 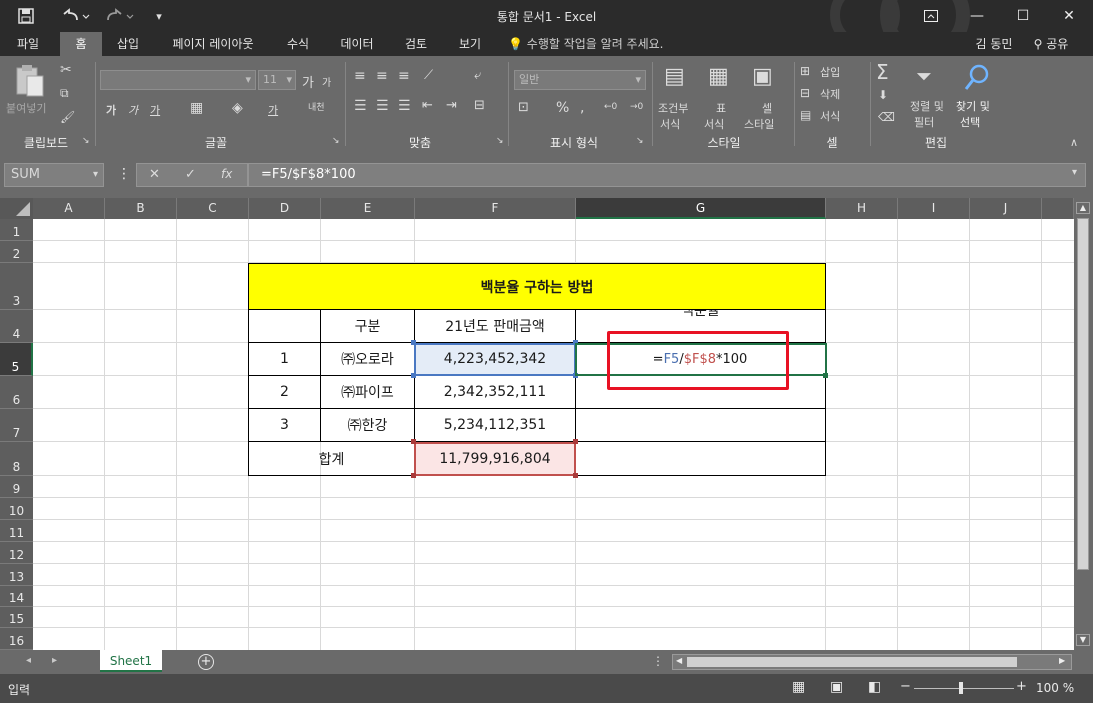 I want to click on col-header-h: H, so click(x=862, y=208).